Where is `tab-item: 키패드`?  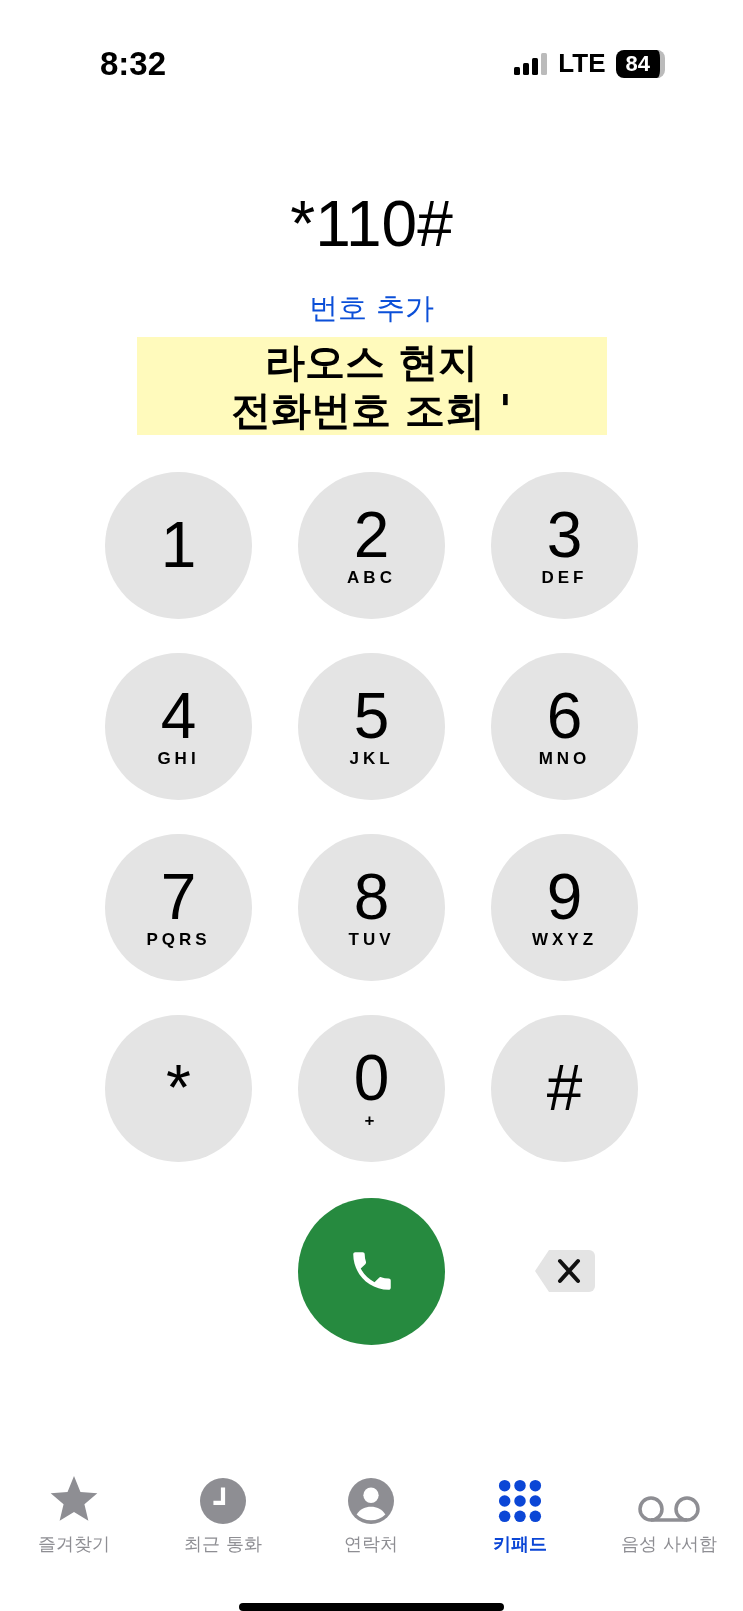 tab-item: 키패드 is located at coordinates (520, 1505).